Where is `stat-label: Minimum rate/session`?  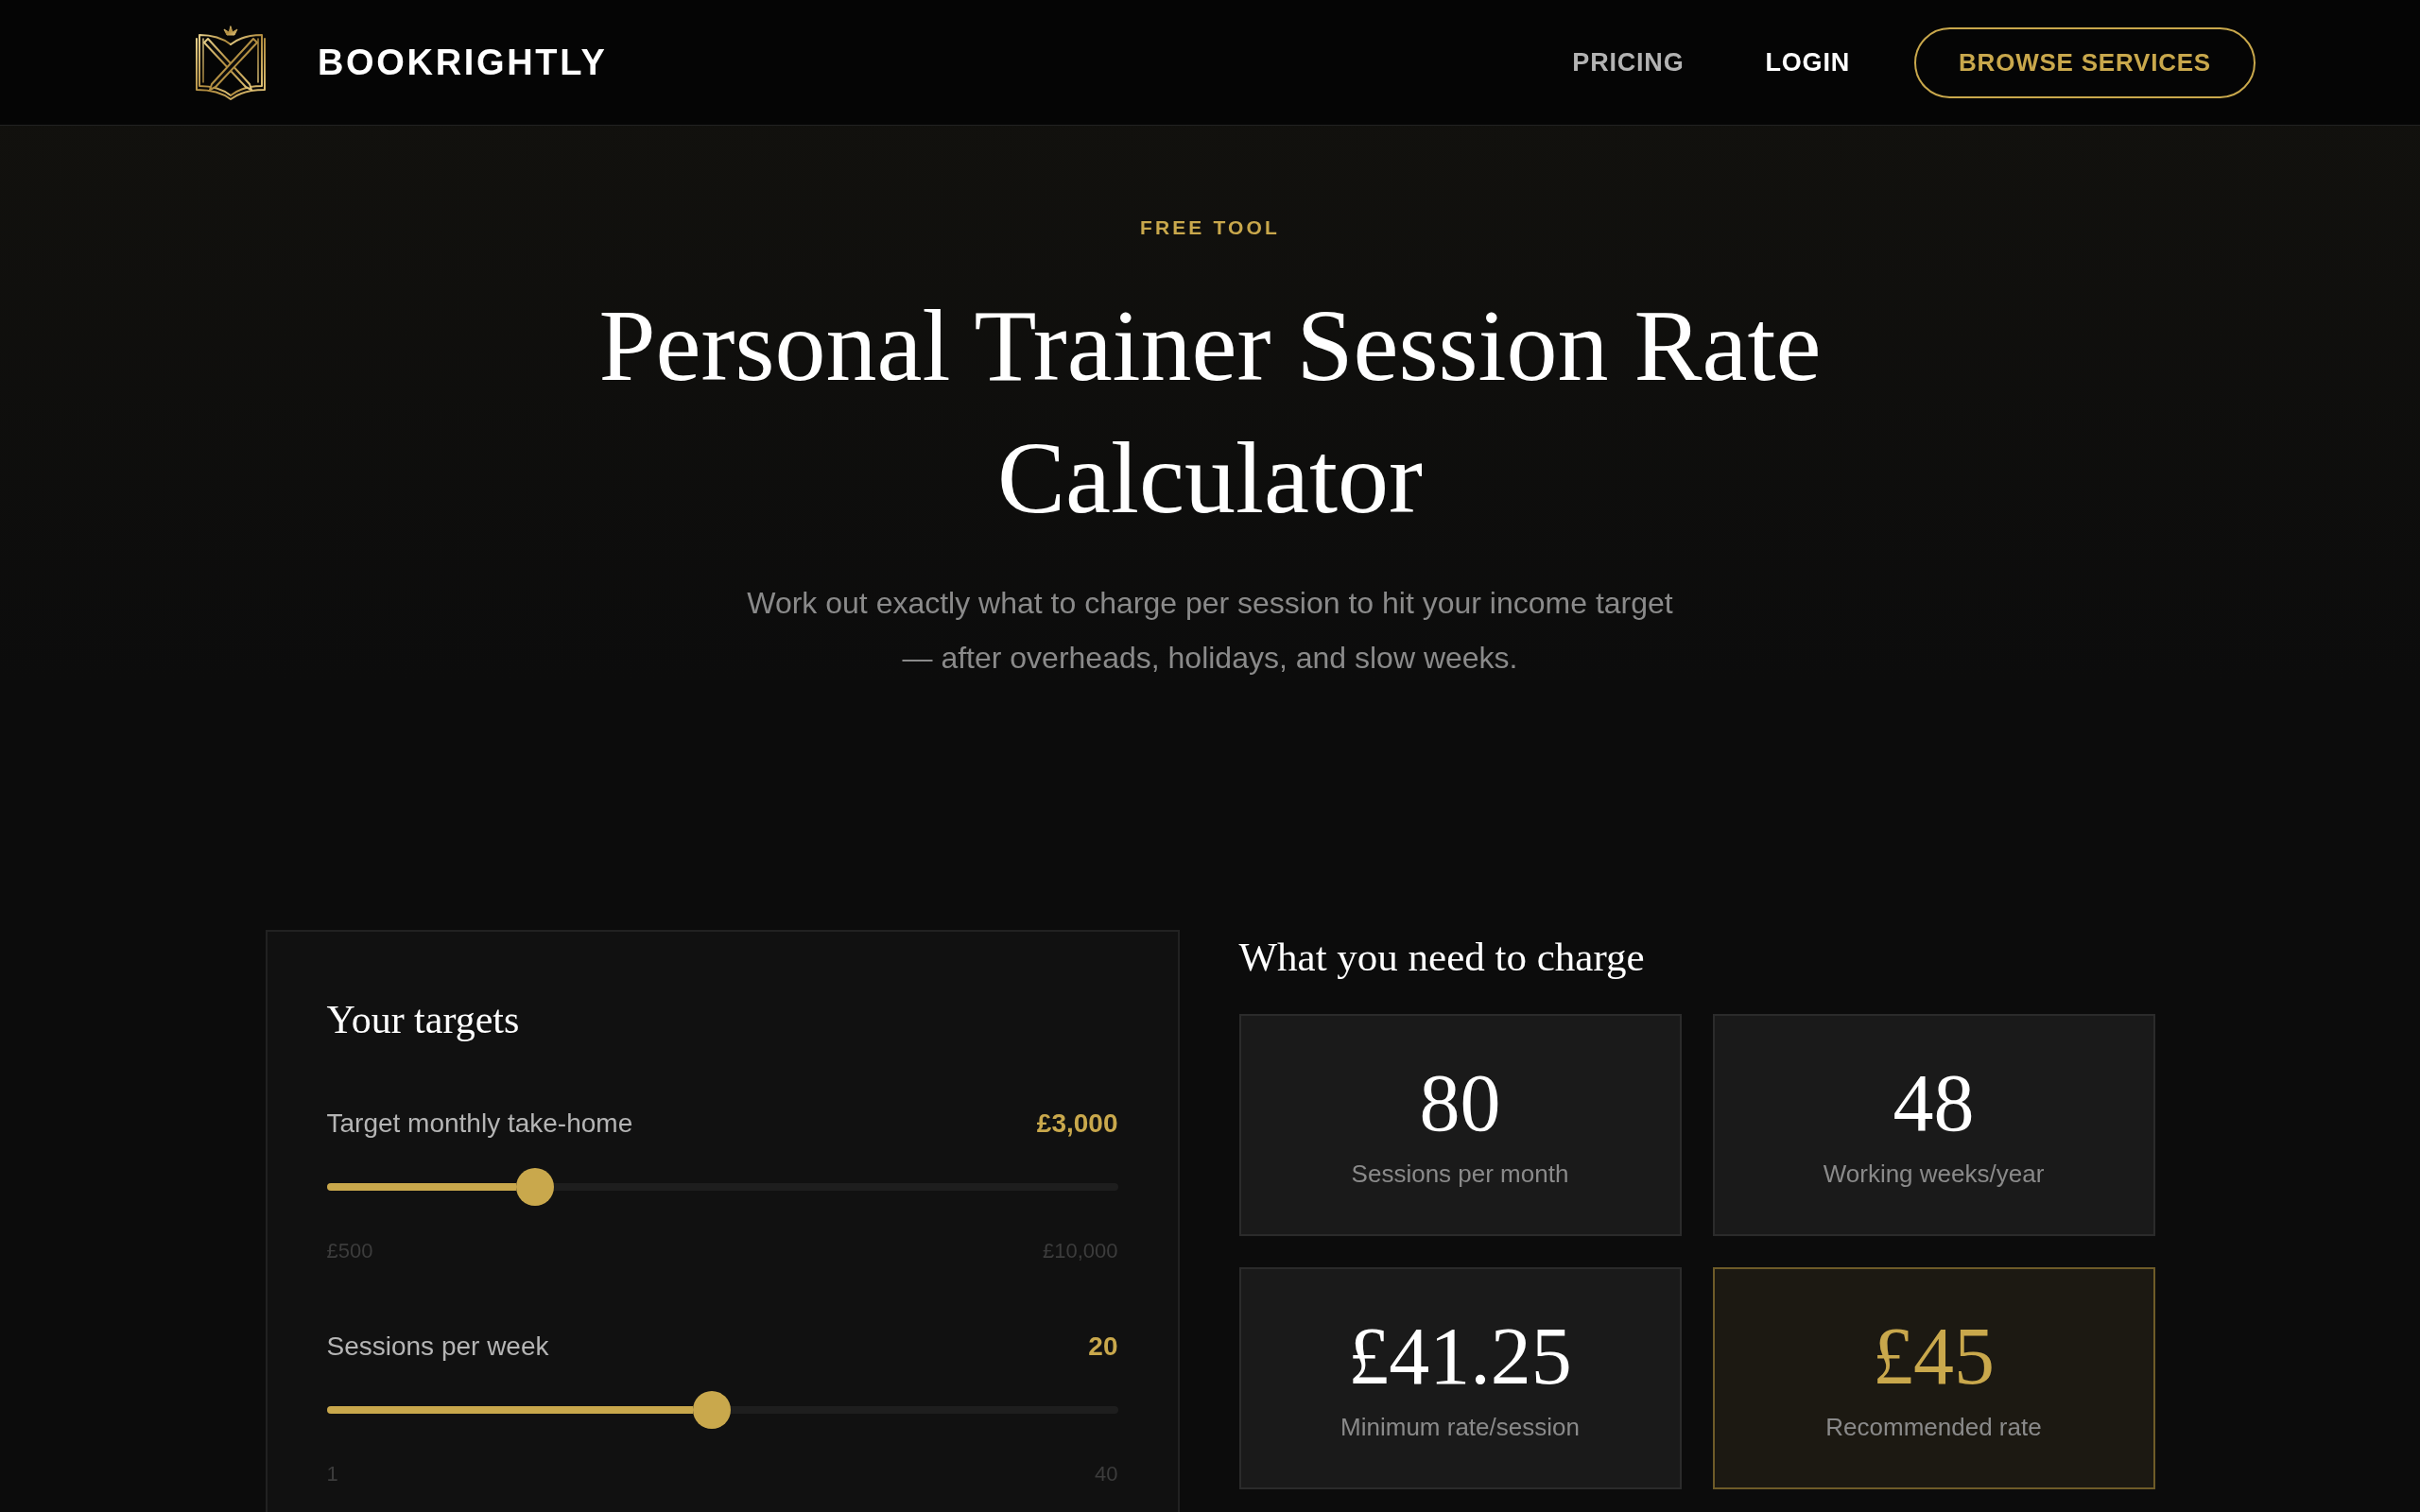
stat-label: Minimum rate/session is located at coordinates (1460, 1426).